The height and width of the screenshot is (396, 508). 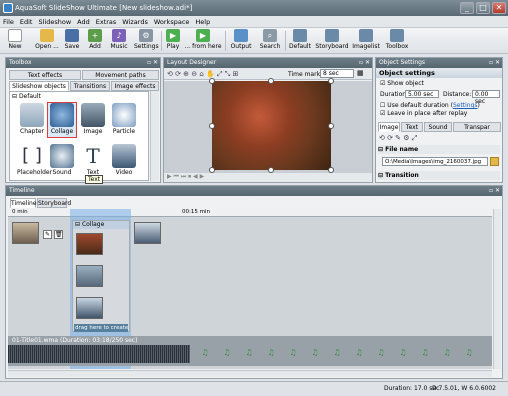 What do you see at coordinates (402, 175) in the screenshot?
I see `transition-header-label: Transition` at bounding box center [402, 175].